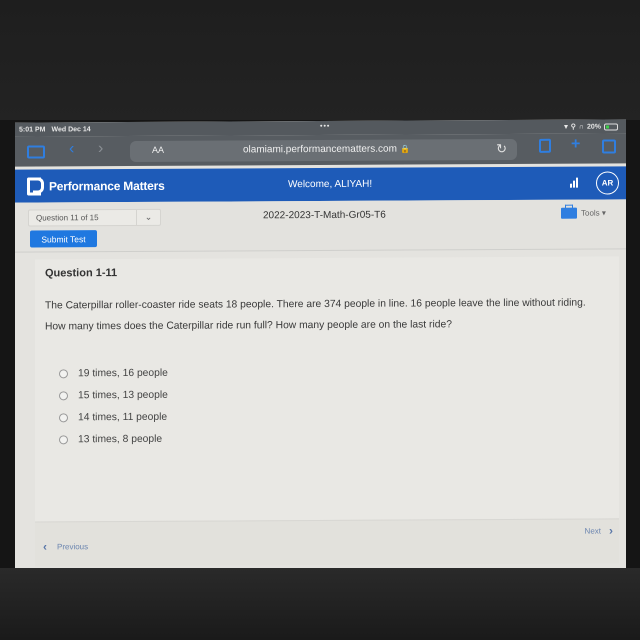 The width and height of the screenshot is (640, 640). What do you see at coordinates (32, 129) in the screenshot?
I see `status-time: 5:01 PM` at bounding box center [32, 129].